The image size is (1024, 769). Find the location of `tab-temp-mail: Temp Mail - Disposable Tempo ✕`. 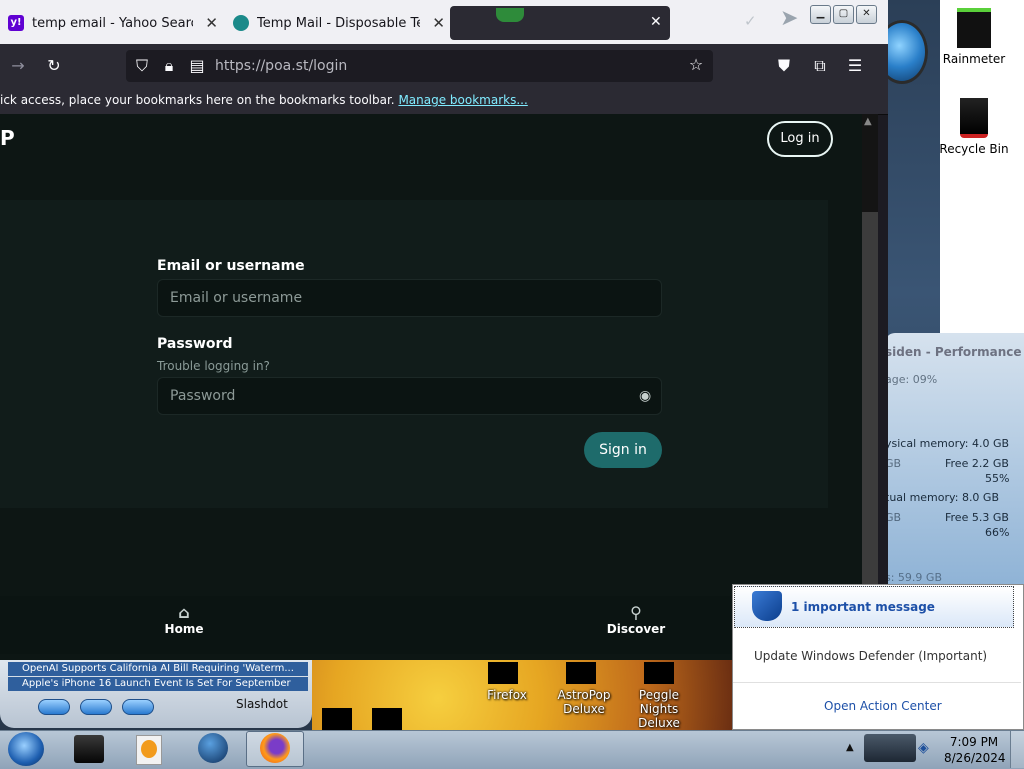

tab-temp-mail: Temp Mail - Disposable Tempo ✕ is located at coordinates (339, 23).